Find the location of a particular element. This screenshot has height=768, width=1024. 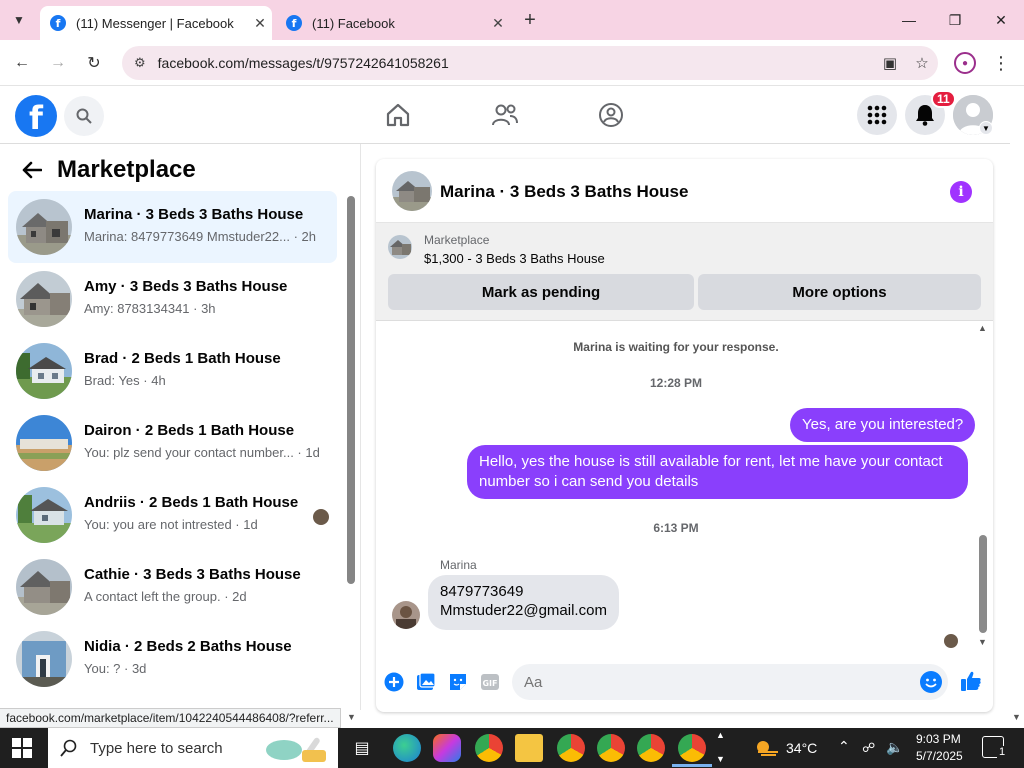

account-chevron-icon: ▼ is located at coordinates (986, 128).